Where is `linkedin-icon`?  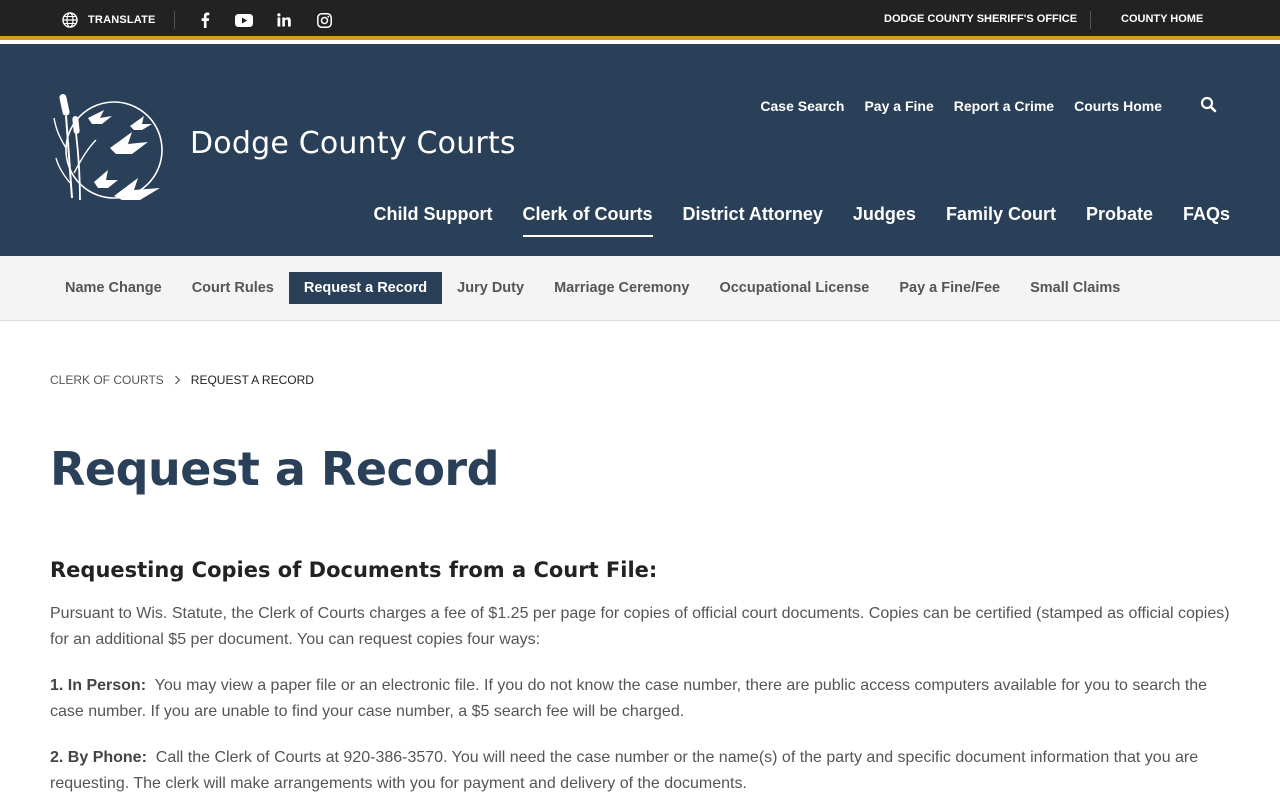
linkedin-icon is located at coordinates (284, 20).